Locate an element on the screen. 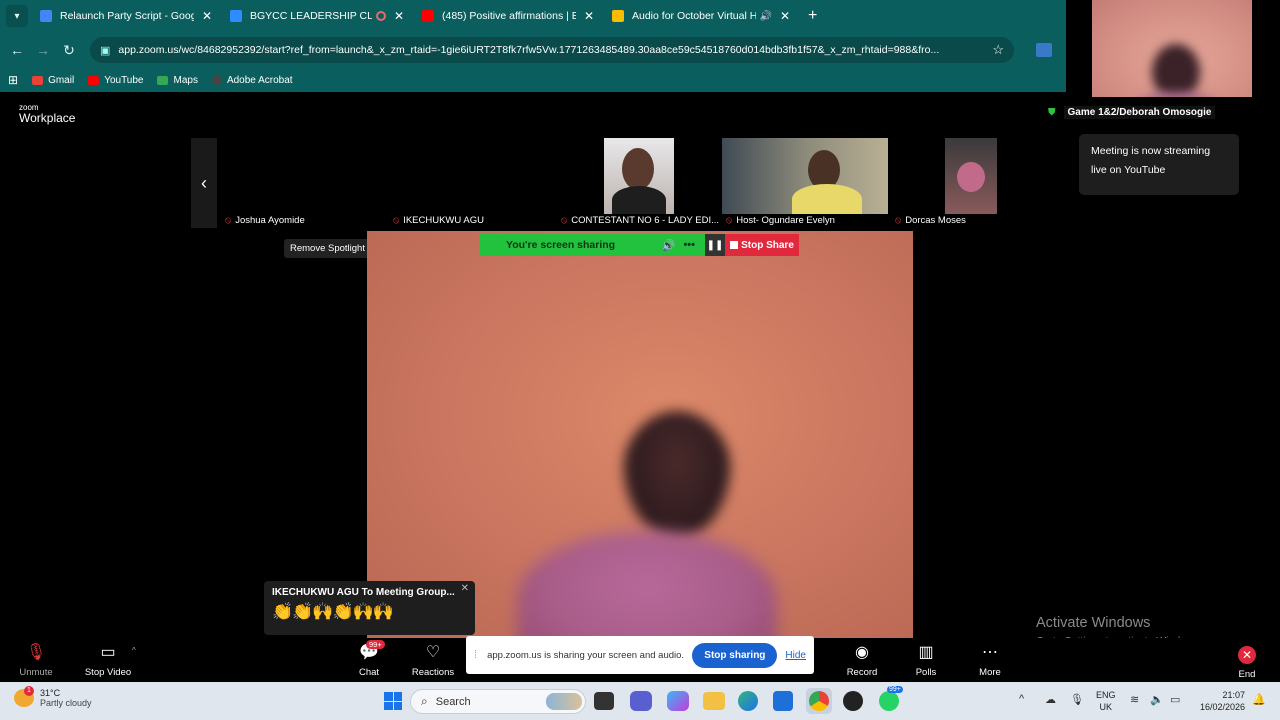 This screenshot has width=1280, height=720. language-indicator: ENG UK is located at coordinates (1106, 701).